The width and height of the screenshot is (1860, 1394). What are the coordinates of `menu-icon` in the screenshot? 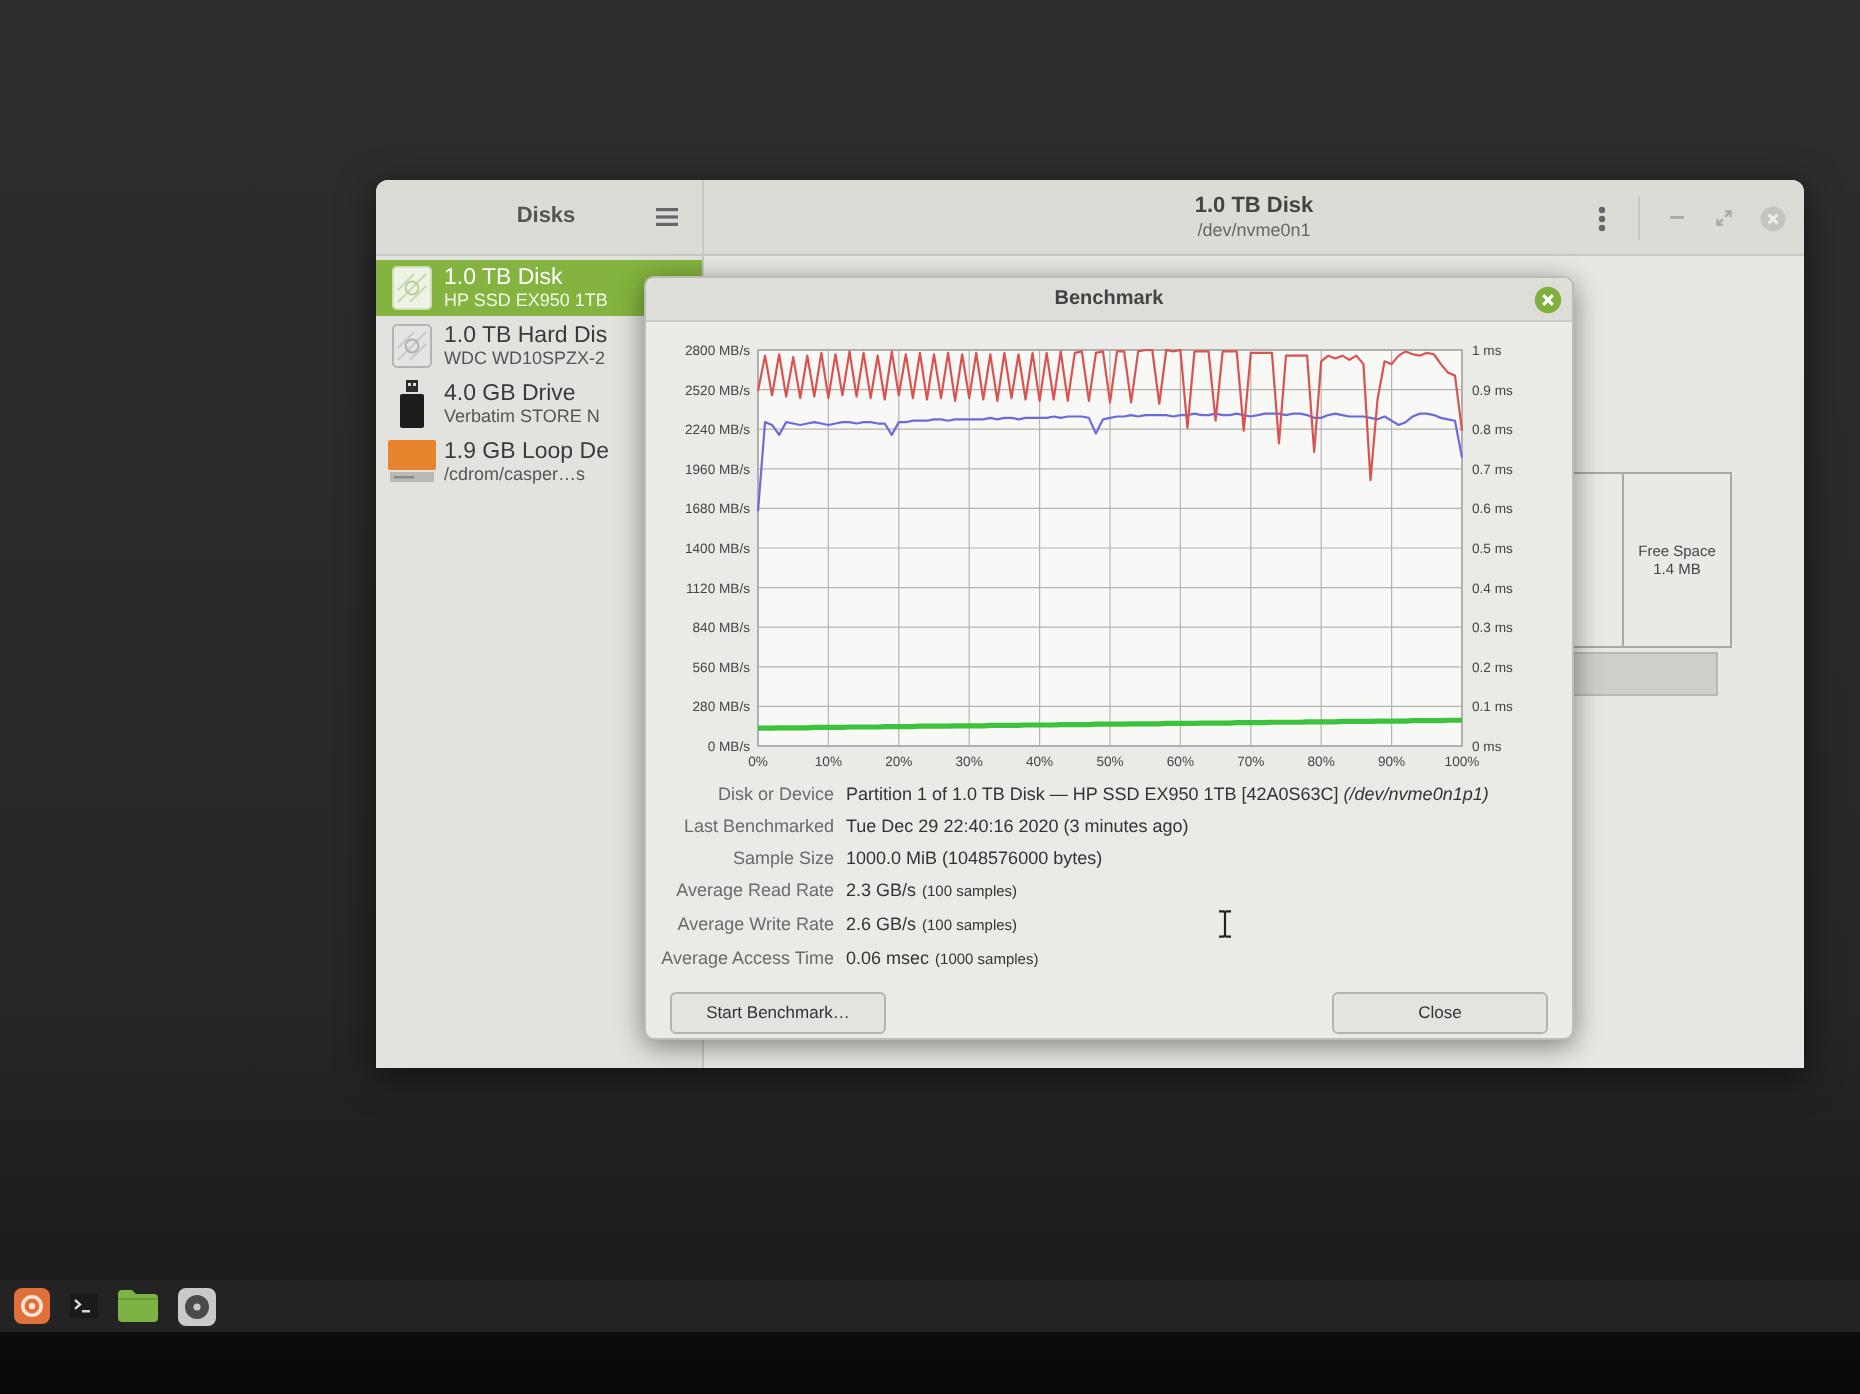 It's located at (32, 1306).